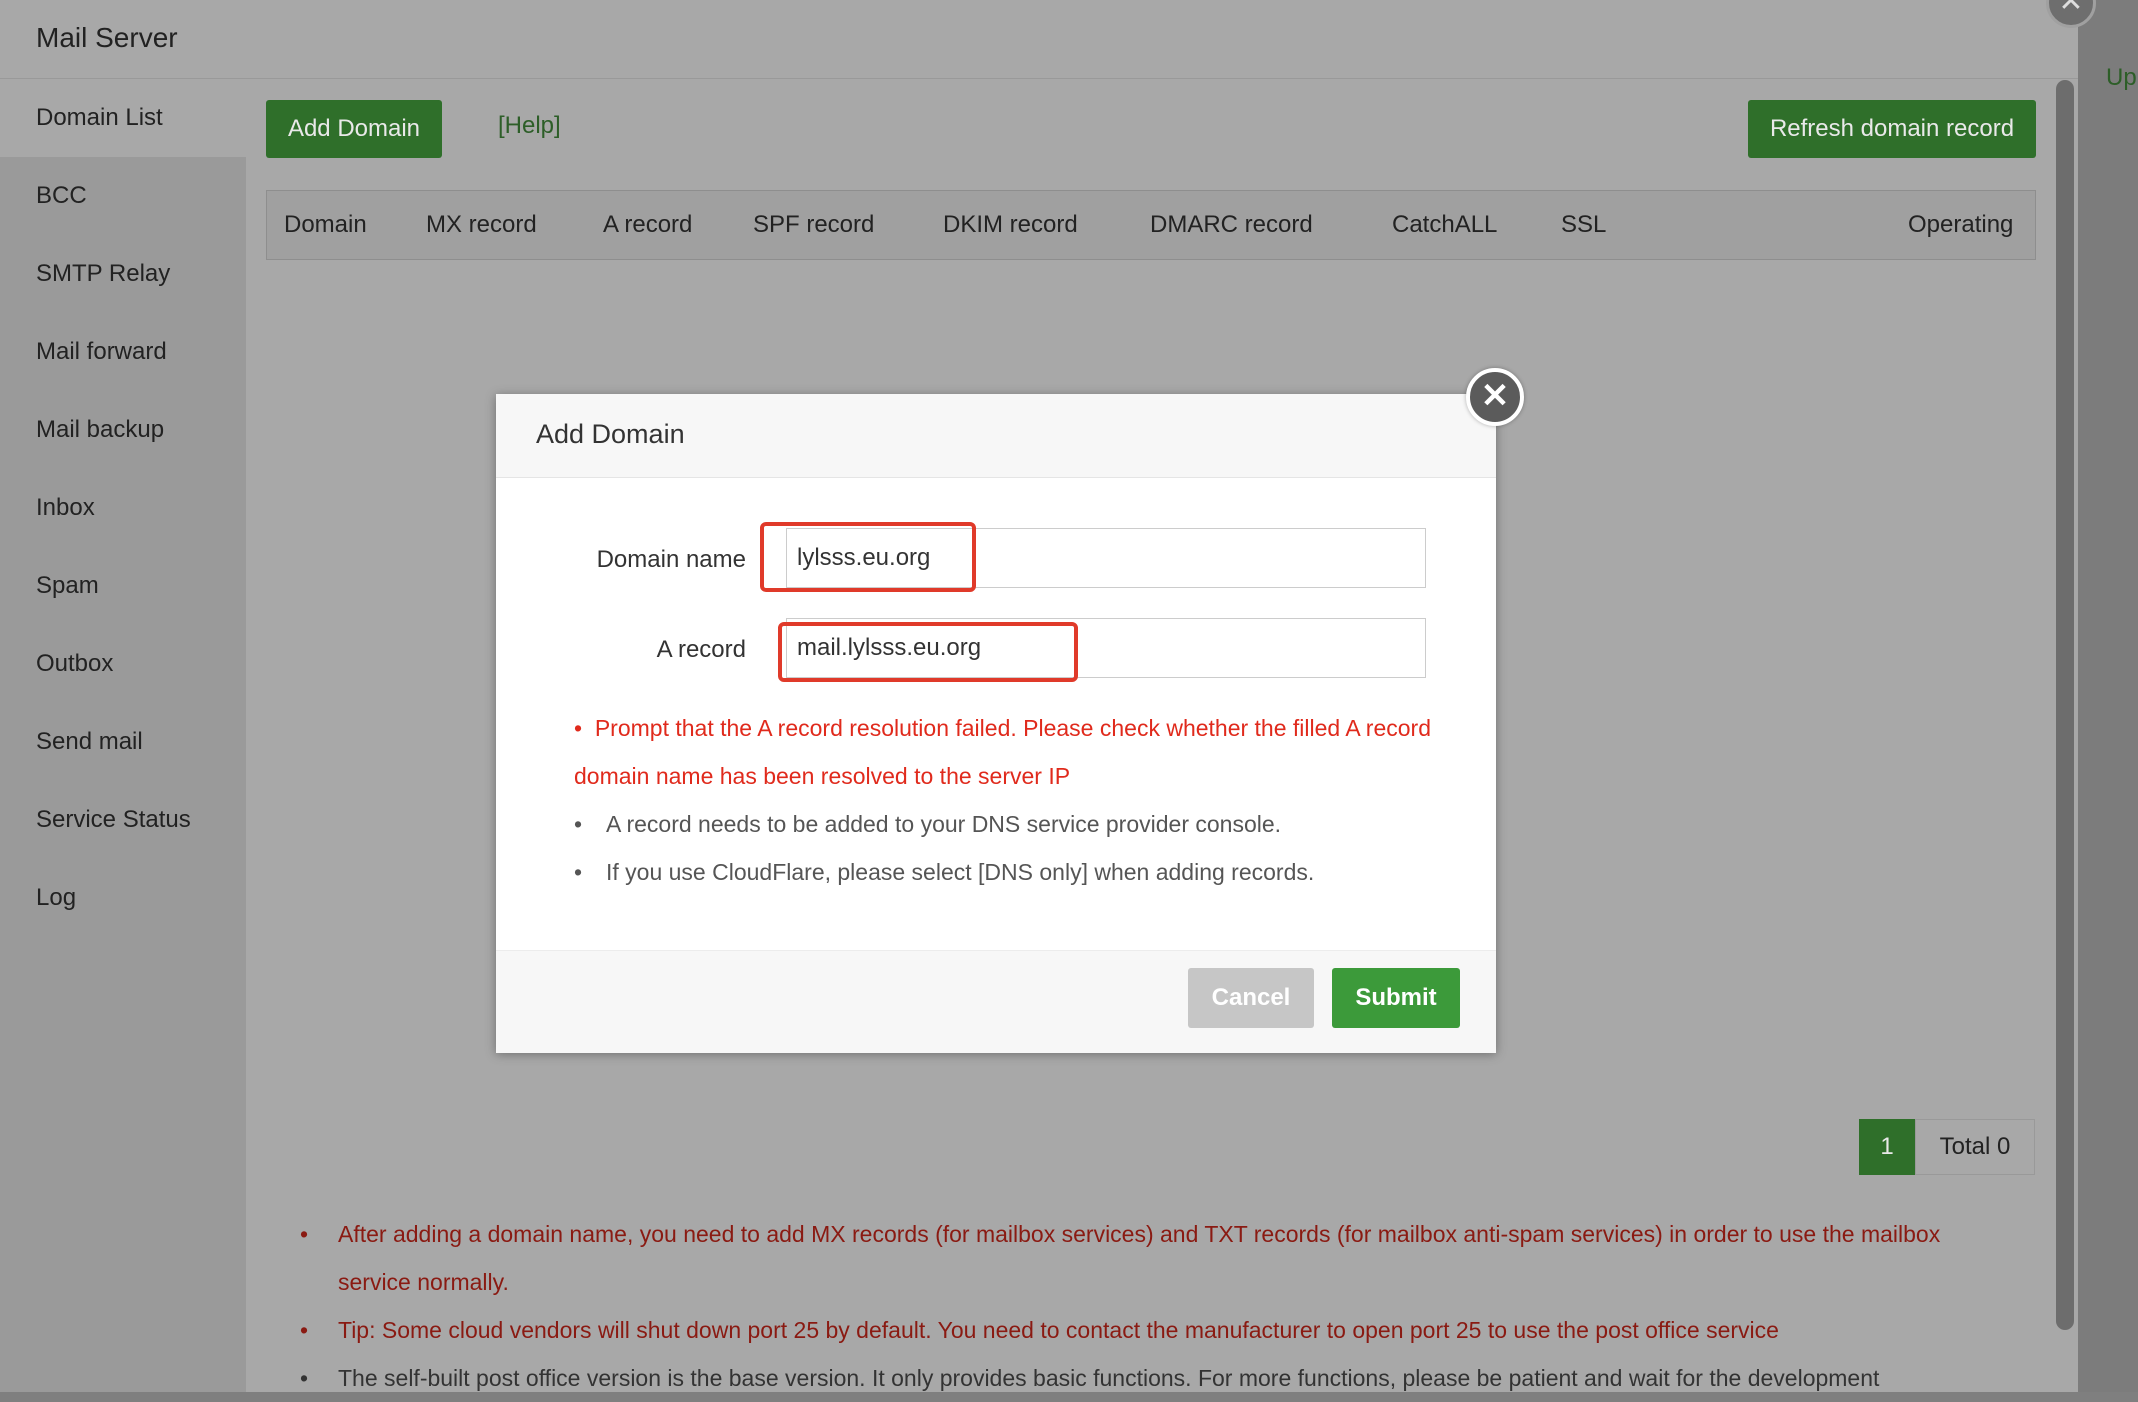 The height and width of the screenshot is (1402, 2138). I want to click on help-link: [Help], so click(529, 126).